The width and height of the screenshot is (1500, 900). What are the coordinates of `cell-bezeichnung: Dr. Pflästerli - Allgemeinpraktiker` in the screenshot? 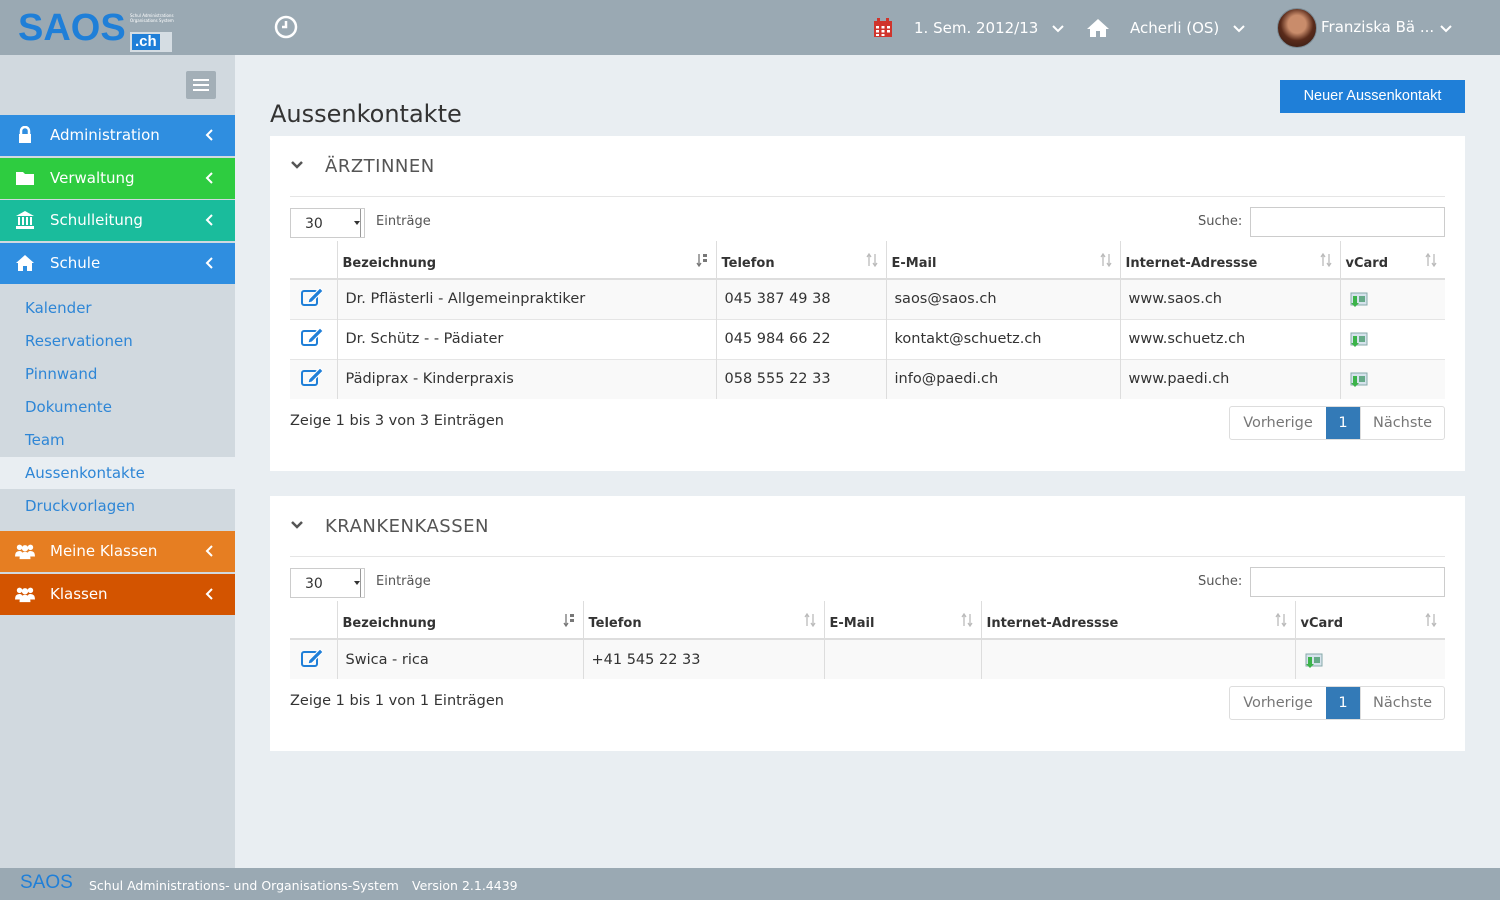 It's located at (526, 299).